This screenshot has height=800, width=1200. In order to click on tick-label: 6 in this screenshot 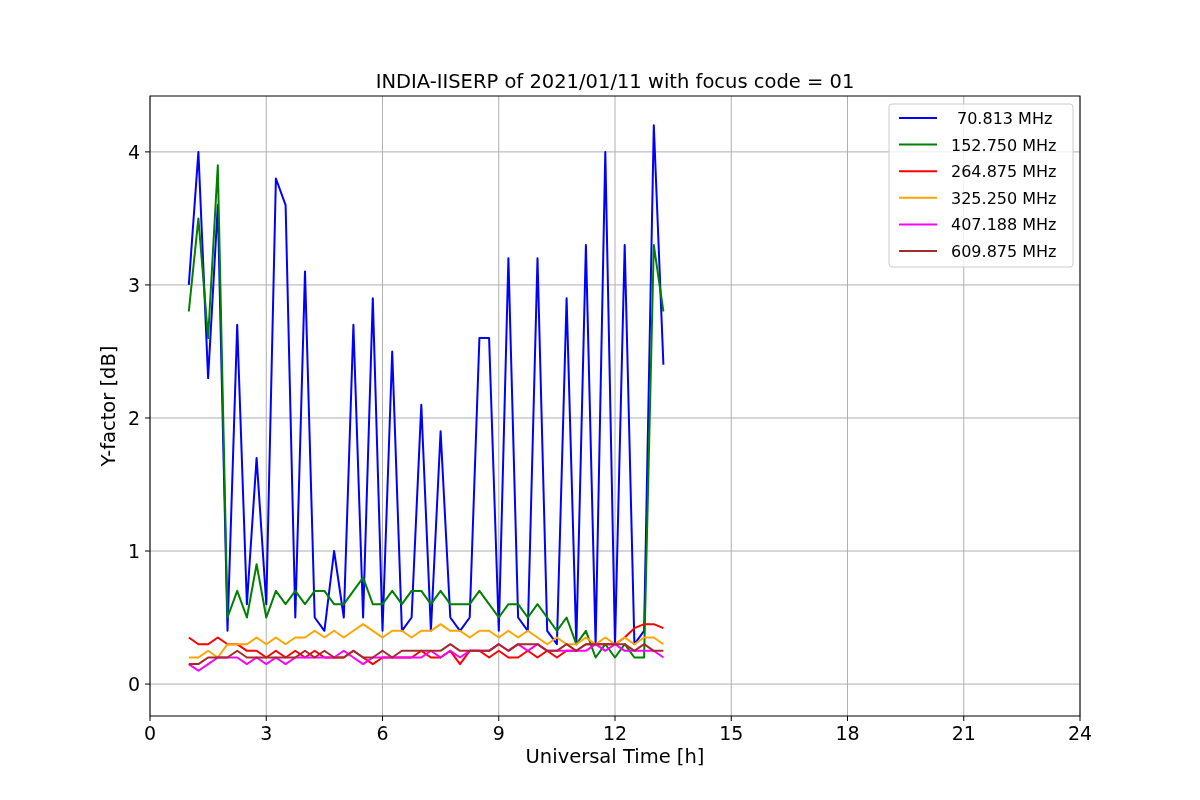, I will do `click(382, 733)`.